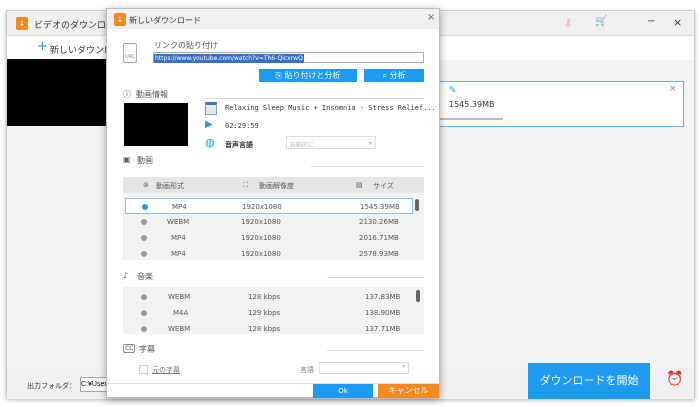  Describe the element at coordinates (472, 104) in the screenshot. I see `file-size: 1545.39MB` at that location.